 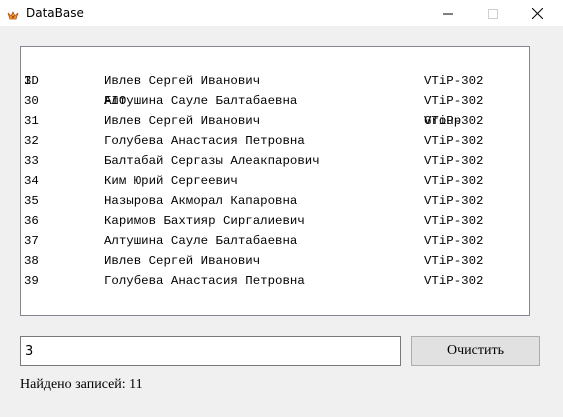 I want to click on record-id: 31, so click(x=31, y=121).